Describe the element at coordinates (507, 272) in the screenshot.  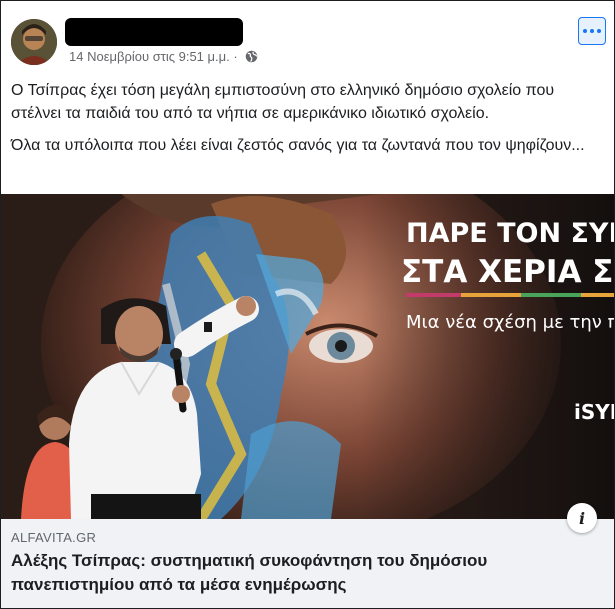
I see `banner-line-2: ΣΤΑ ΧΕΡΙΑ Σ` at that location.